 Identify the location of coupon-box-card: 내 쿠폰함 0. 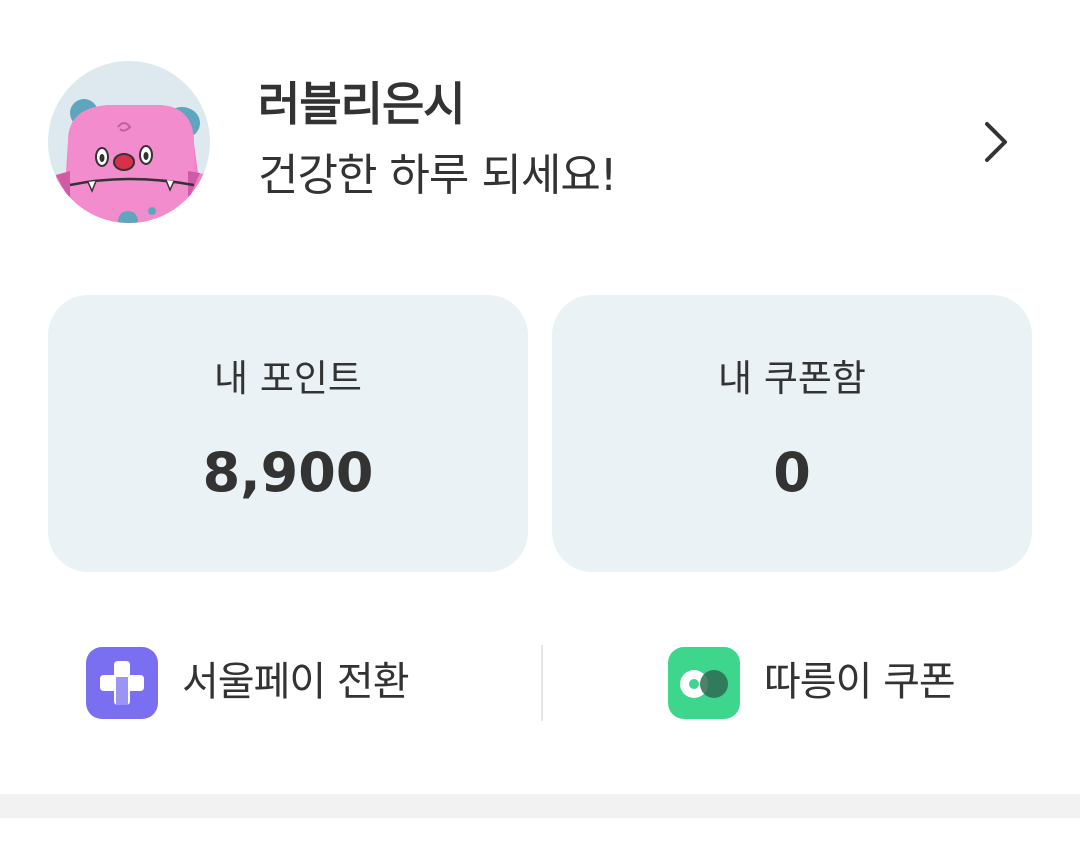
(792, 433).